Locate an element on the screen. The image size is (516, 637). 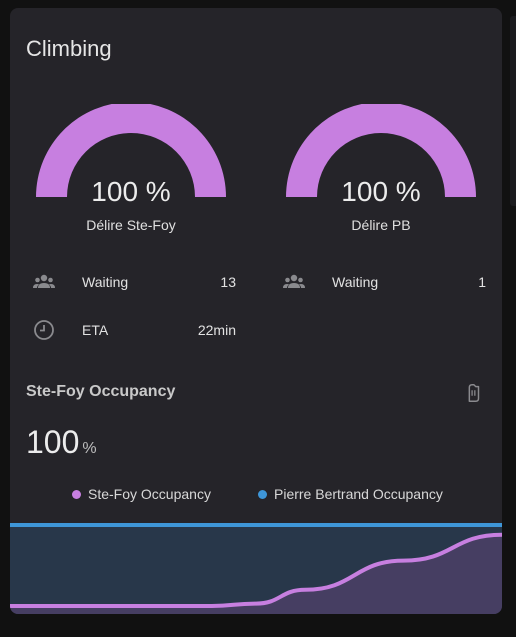
history-value-unit: % is located at coordinates (89, 448).